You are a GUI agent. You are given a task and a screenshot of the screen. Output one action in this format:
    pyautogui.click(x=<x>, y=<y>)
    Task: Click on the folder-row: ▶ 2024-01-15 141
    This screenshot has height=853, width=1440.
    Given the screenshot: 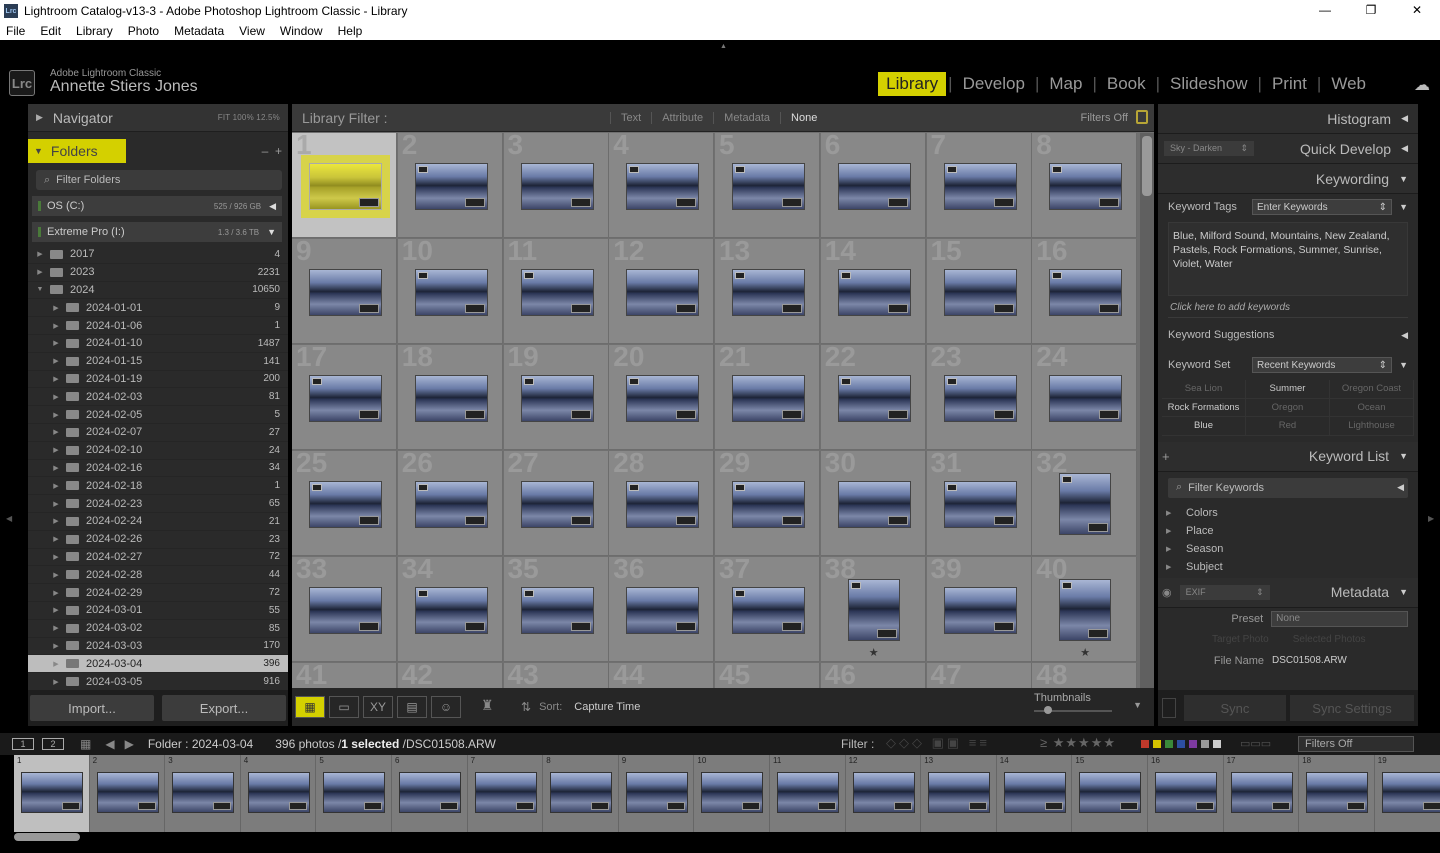 What is the action you would take?
    pyautogui.click(x=158, y=362)
    